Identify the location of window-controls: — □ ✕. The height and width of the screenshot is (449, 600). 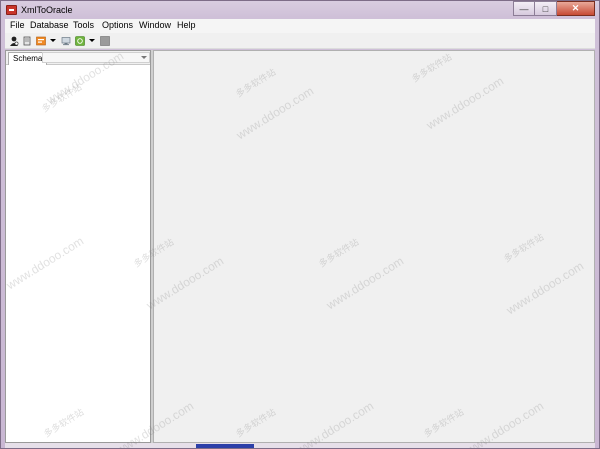
(554, 8).